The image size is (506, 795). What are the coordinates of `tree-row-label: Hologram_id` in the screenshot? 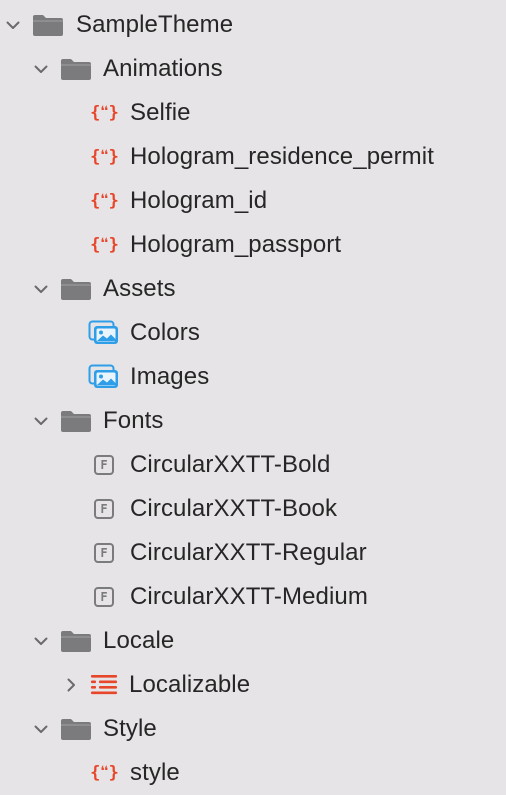 It's located at (199, 200).